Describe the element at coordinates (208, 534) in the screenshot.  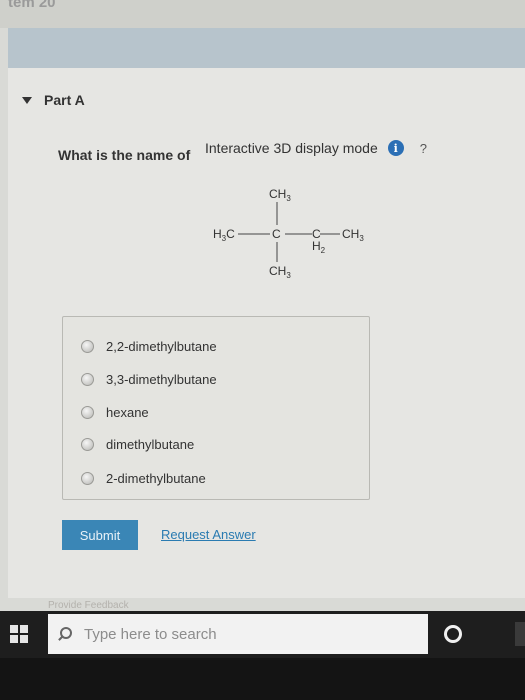
I see `request-answer-link: Request Answer` at that location.